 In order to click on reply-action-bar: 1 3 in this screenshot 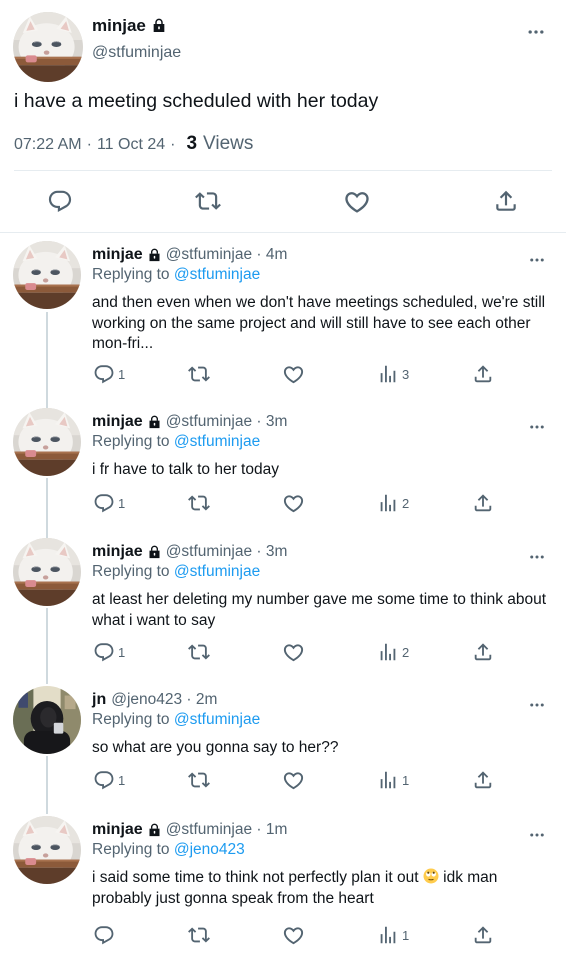, I will do `click(283, 376)`.